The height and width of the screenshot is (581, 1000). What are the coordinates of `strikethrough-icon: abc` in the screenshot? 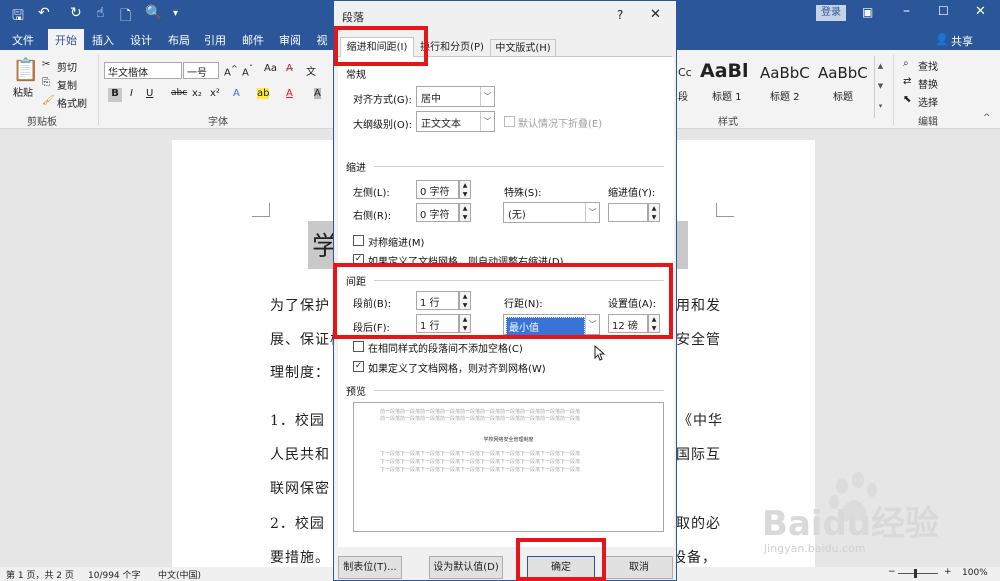 It's located at (179, 93).